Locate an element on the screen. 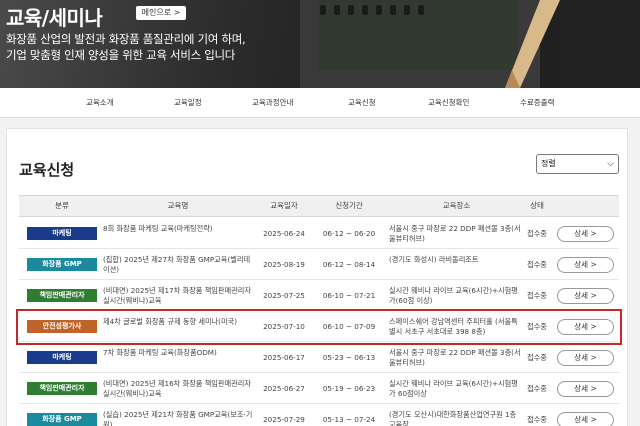 This screenshot has width=640, height=426. hero-description-line-1: 화장품 산업의 발전과 화장품 품질관리에 기여 하며, is located at coordinates (126, 39).